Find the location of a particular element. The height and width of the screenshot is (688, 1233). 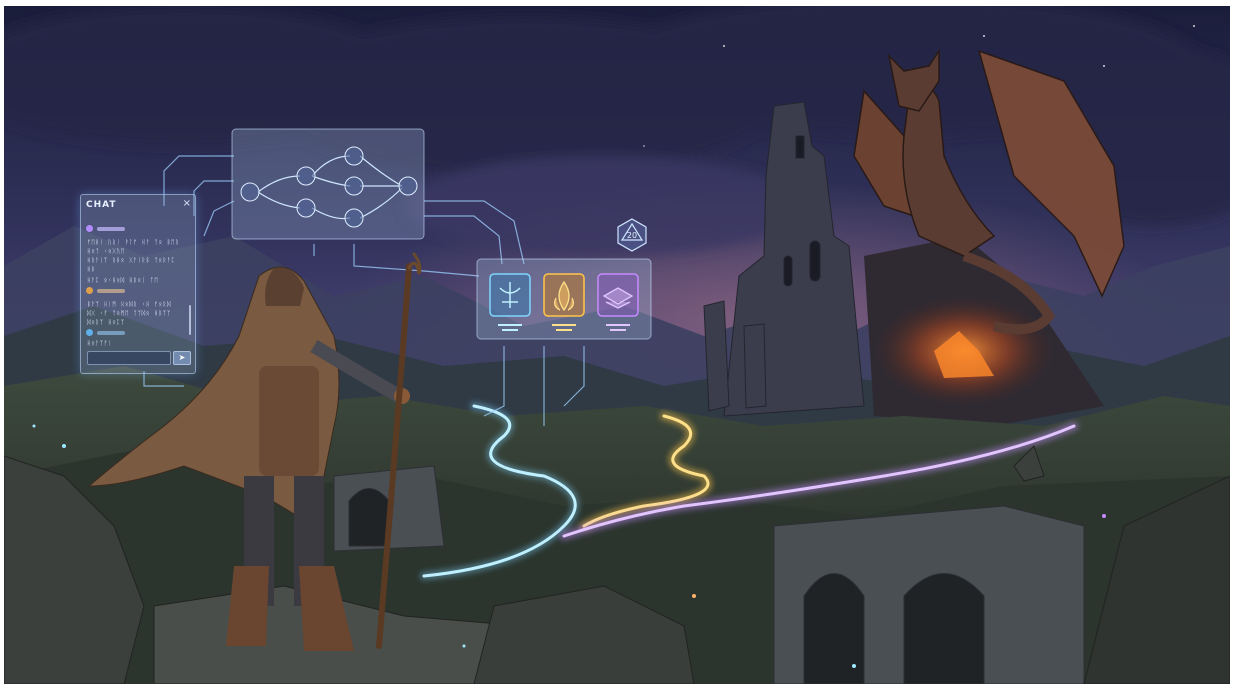

choice-panel is located at coordinates (564, 299).